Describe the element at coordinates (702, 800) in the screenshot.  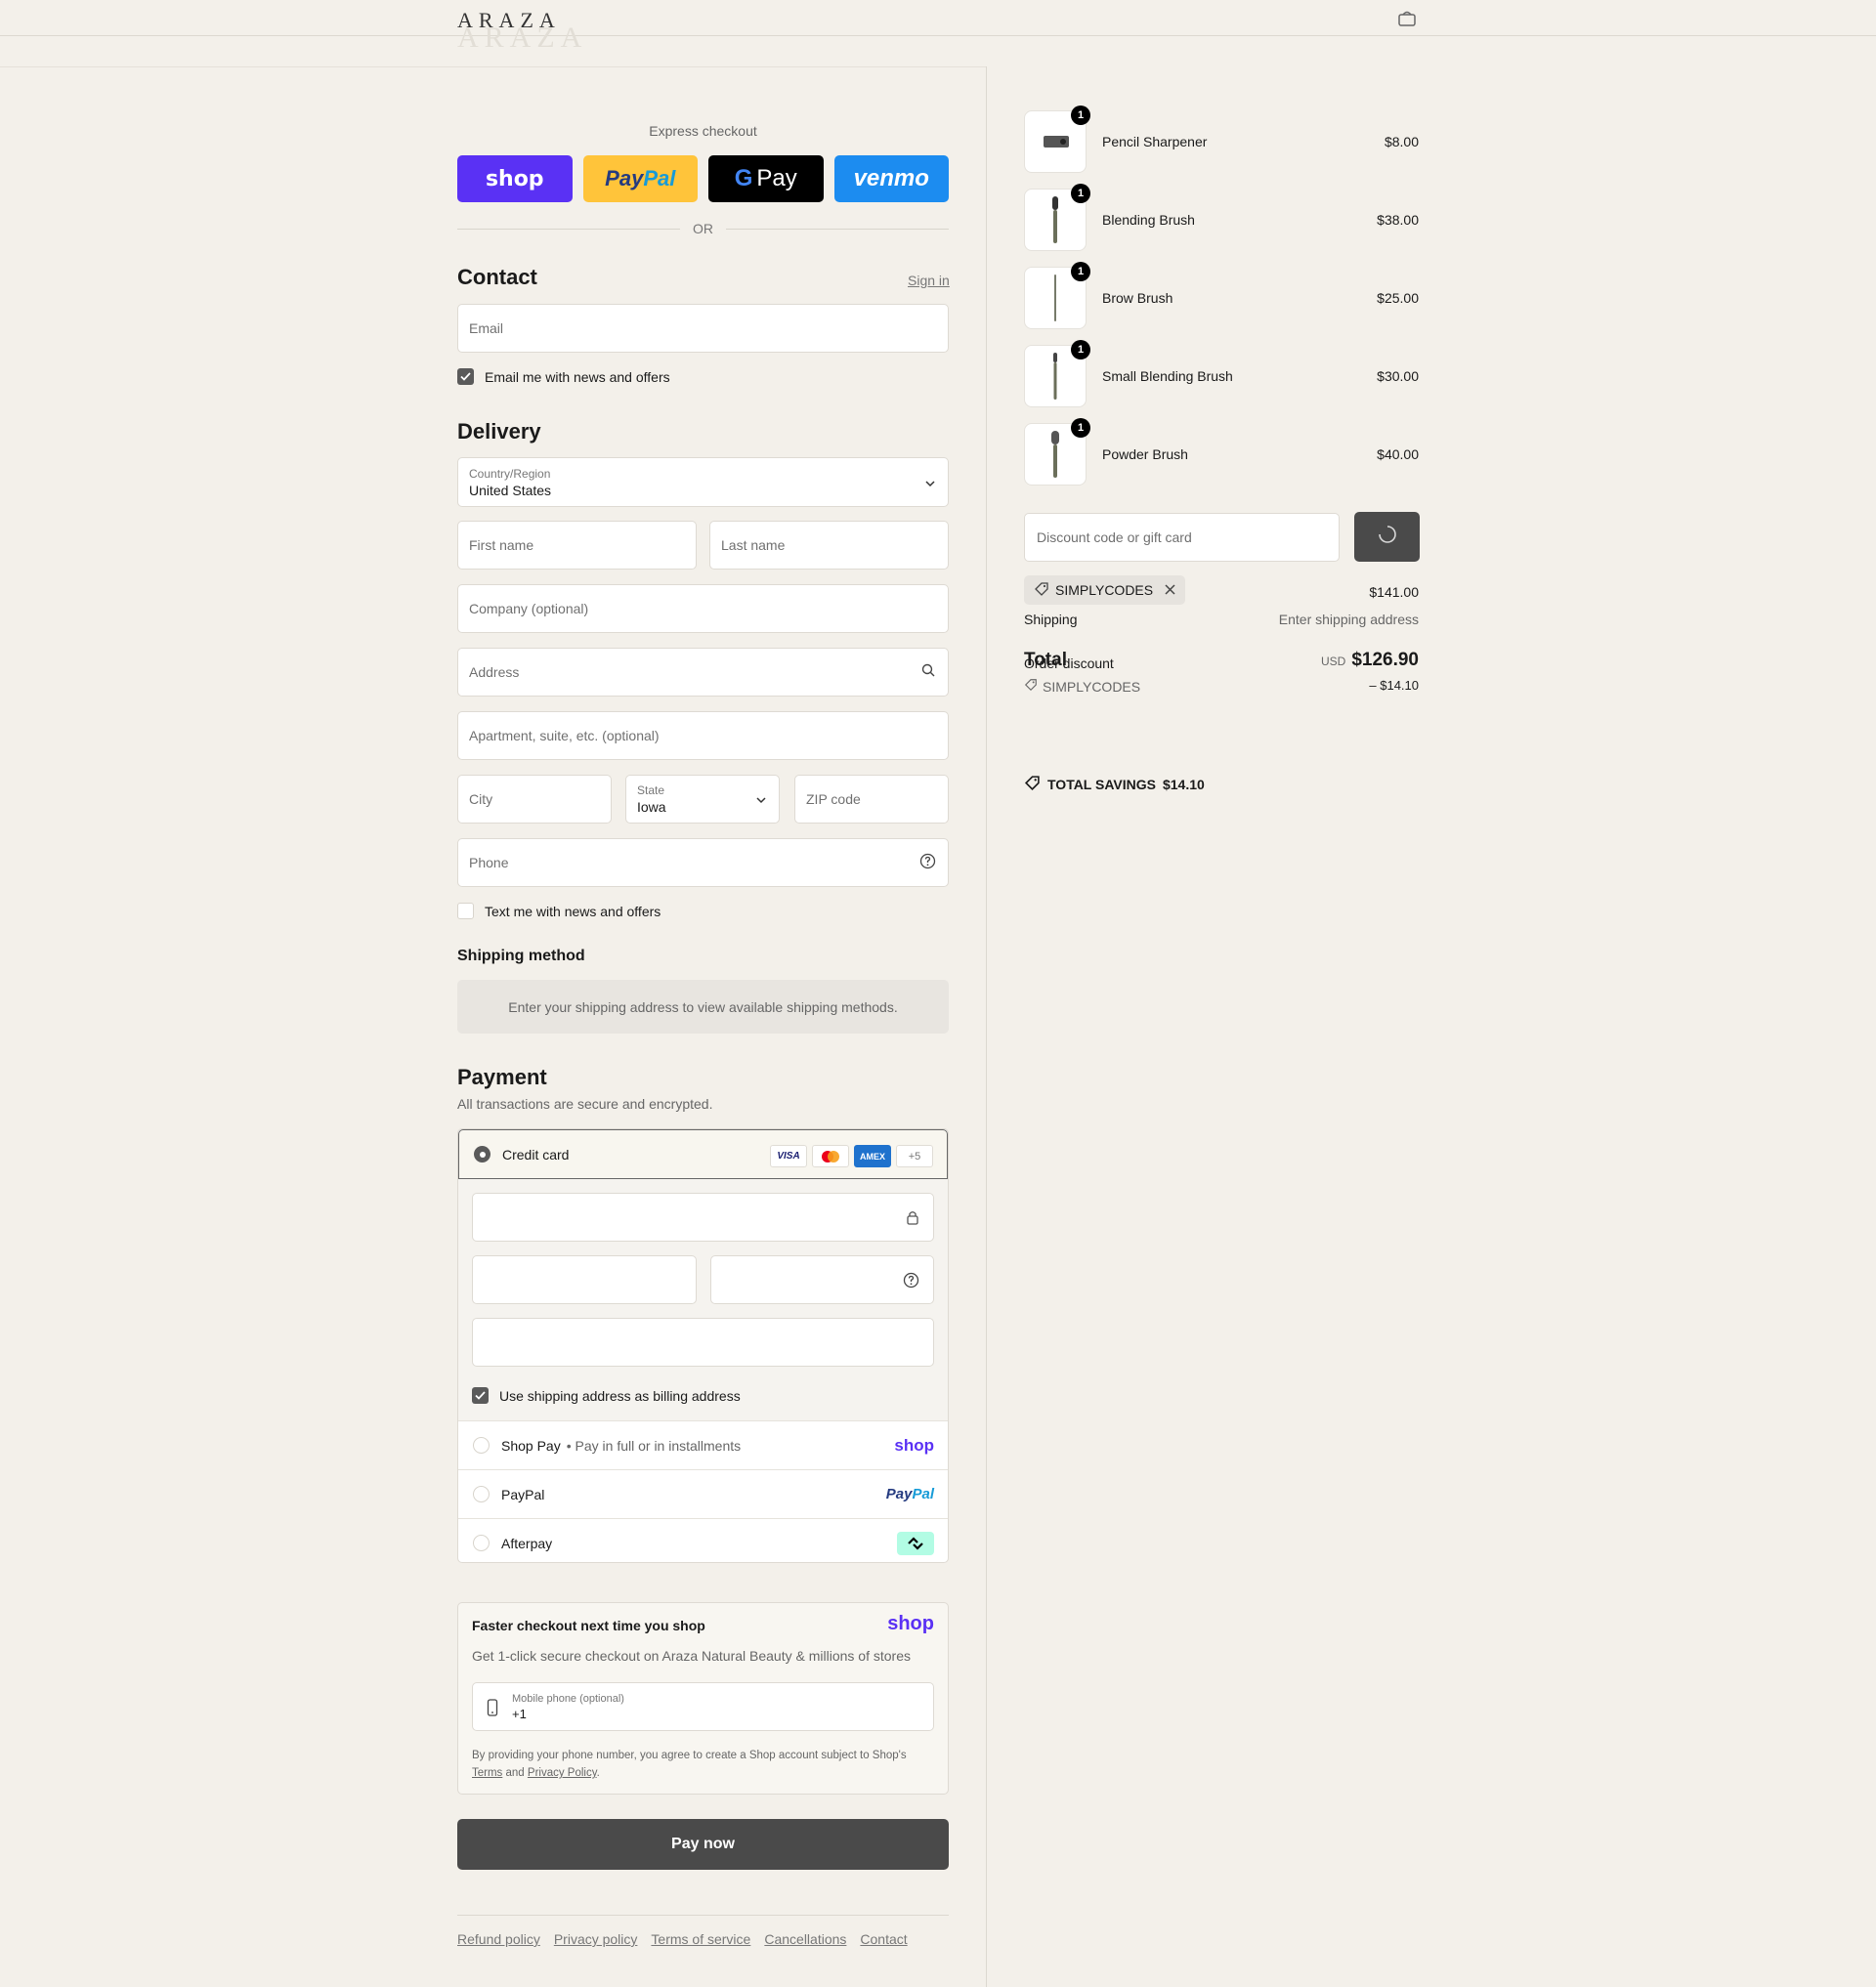
I see `state-select: State Iowa` at that location.